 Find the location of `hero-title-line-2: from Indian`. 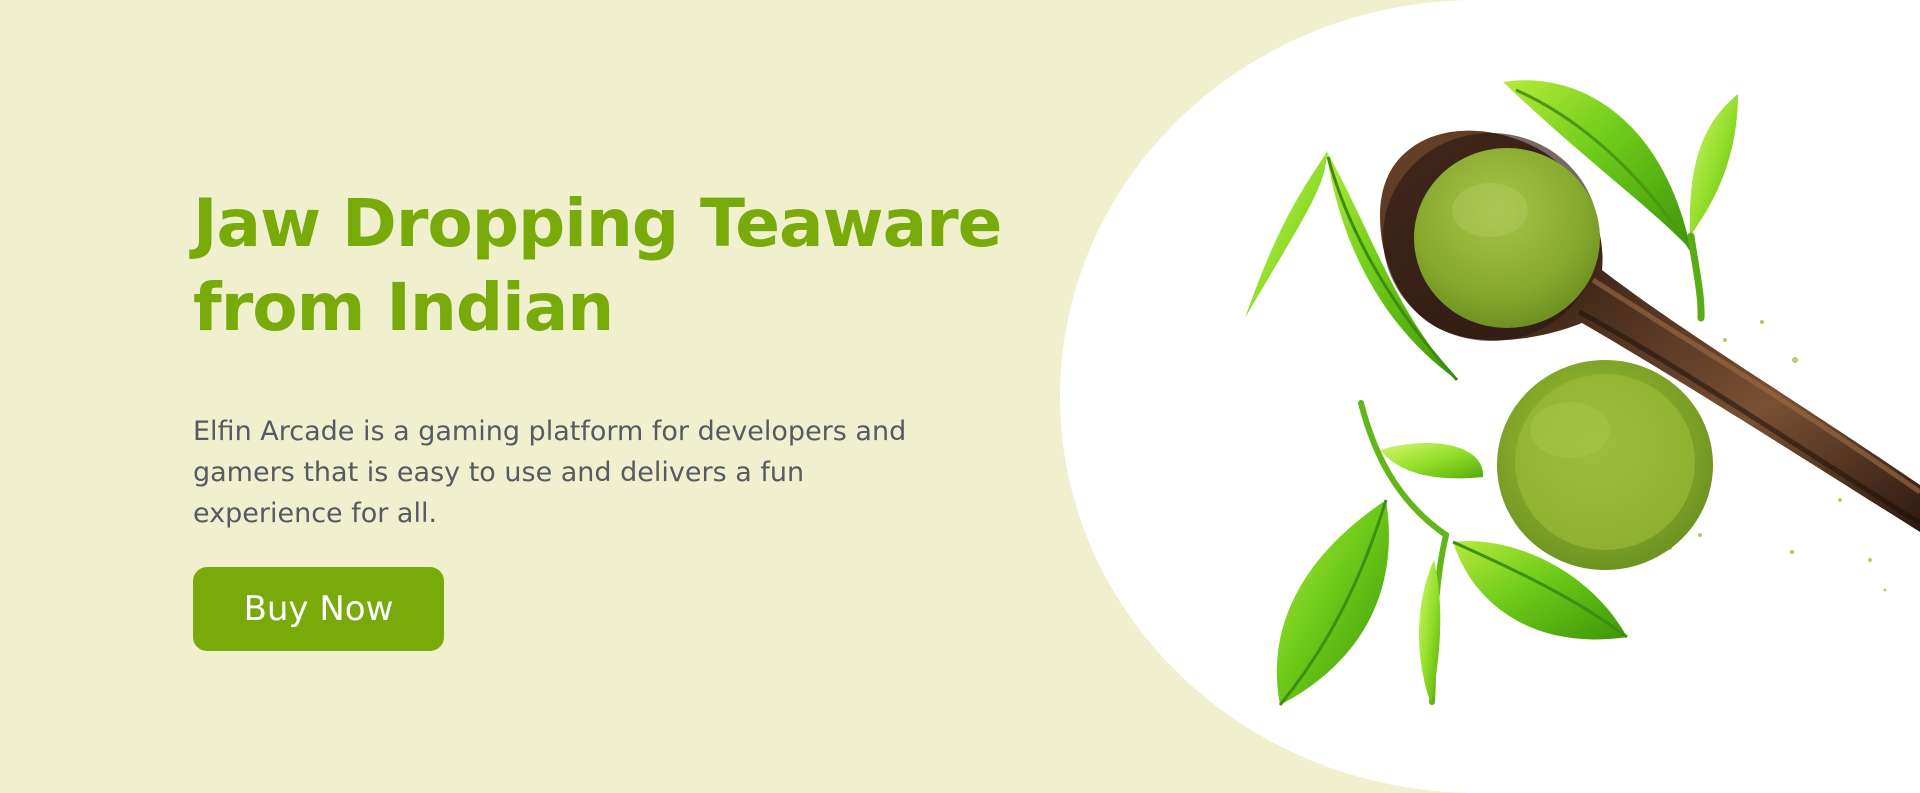

hero-title-line-2: from Indian is located at coordinates (403, 307).